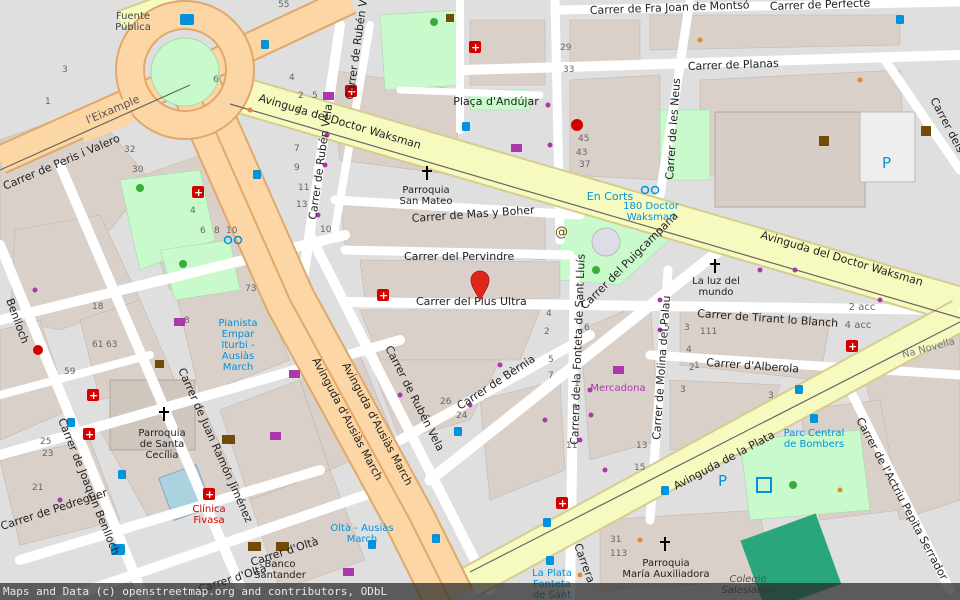  I want to click on house-number: 2, so click(547, 332).